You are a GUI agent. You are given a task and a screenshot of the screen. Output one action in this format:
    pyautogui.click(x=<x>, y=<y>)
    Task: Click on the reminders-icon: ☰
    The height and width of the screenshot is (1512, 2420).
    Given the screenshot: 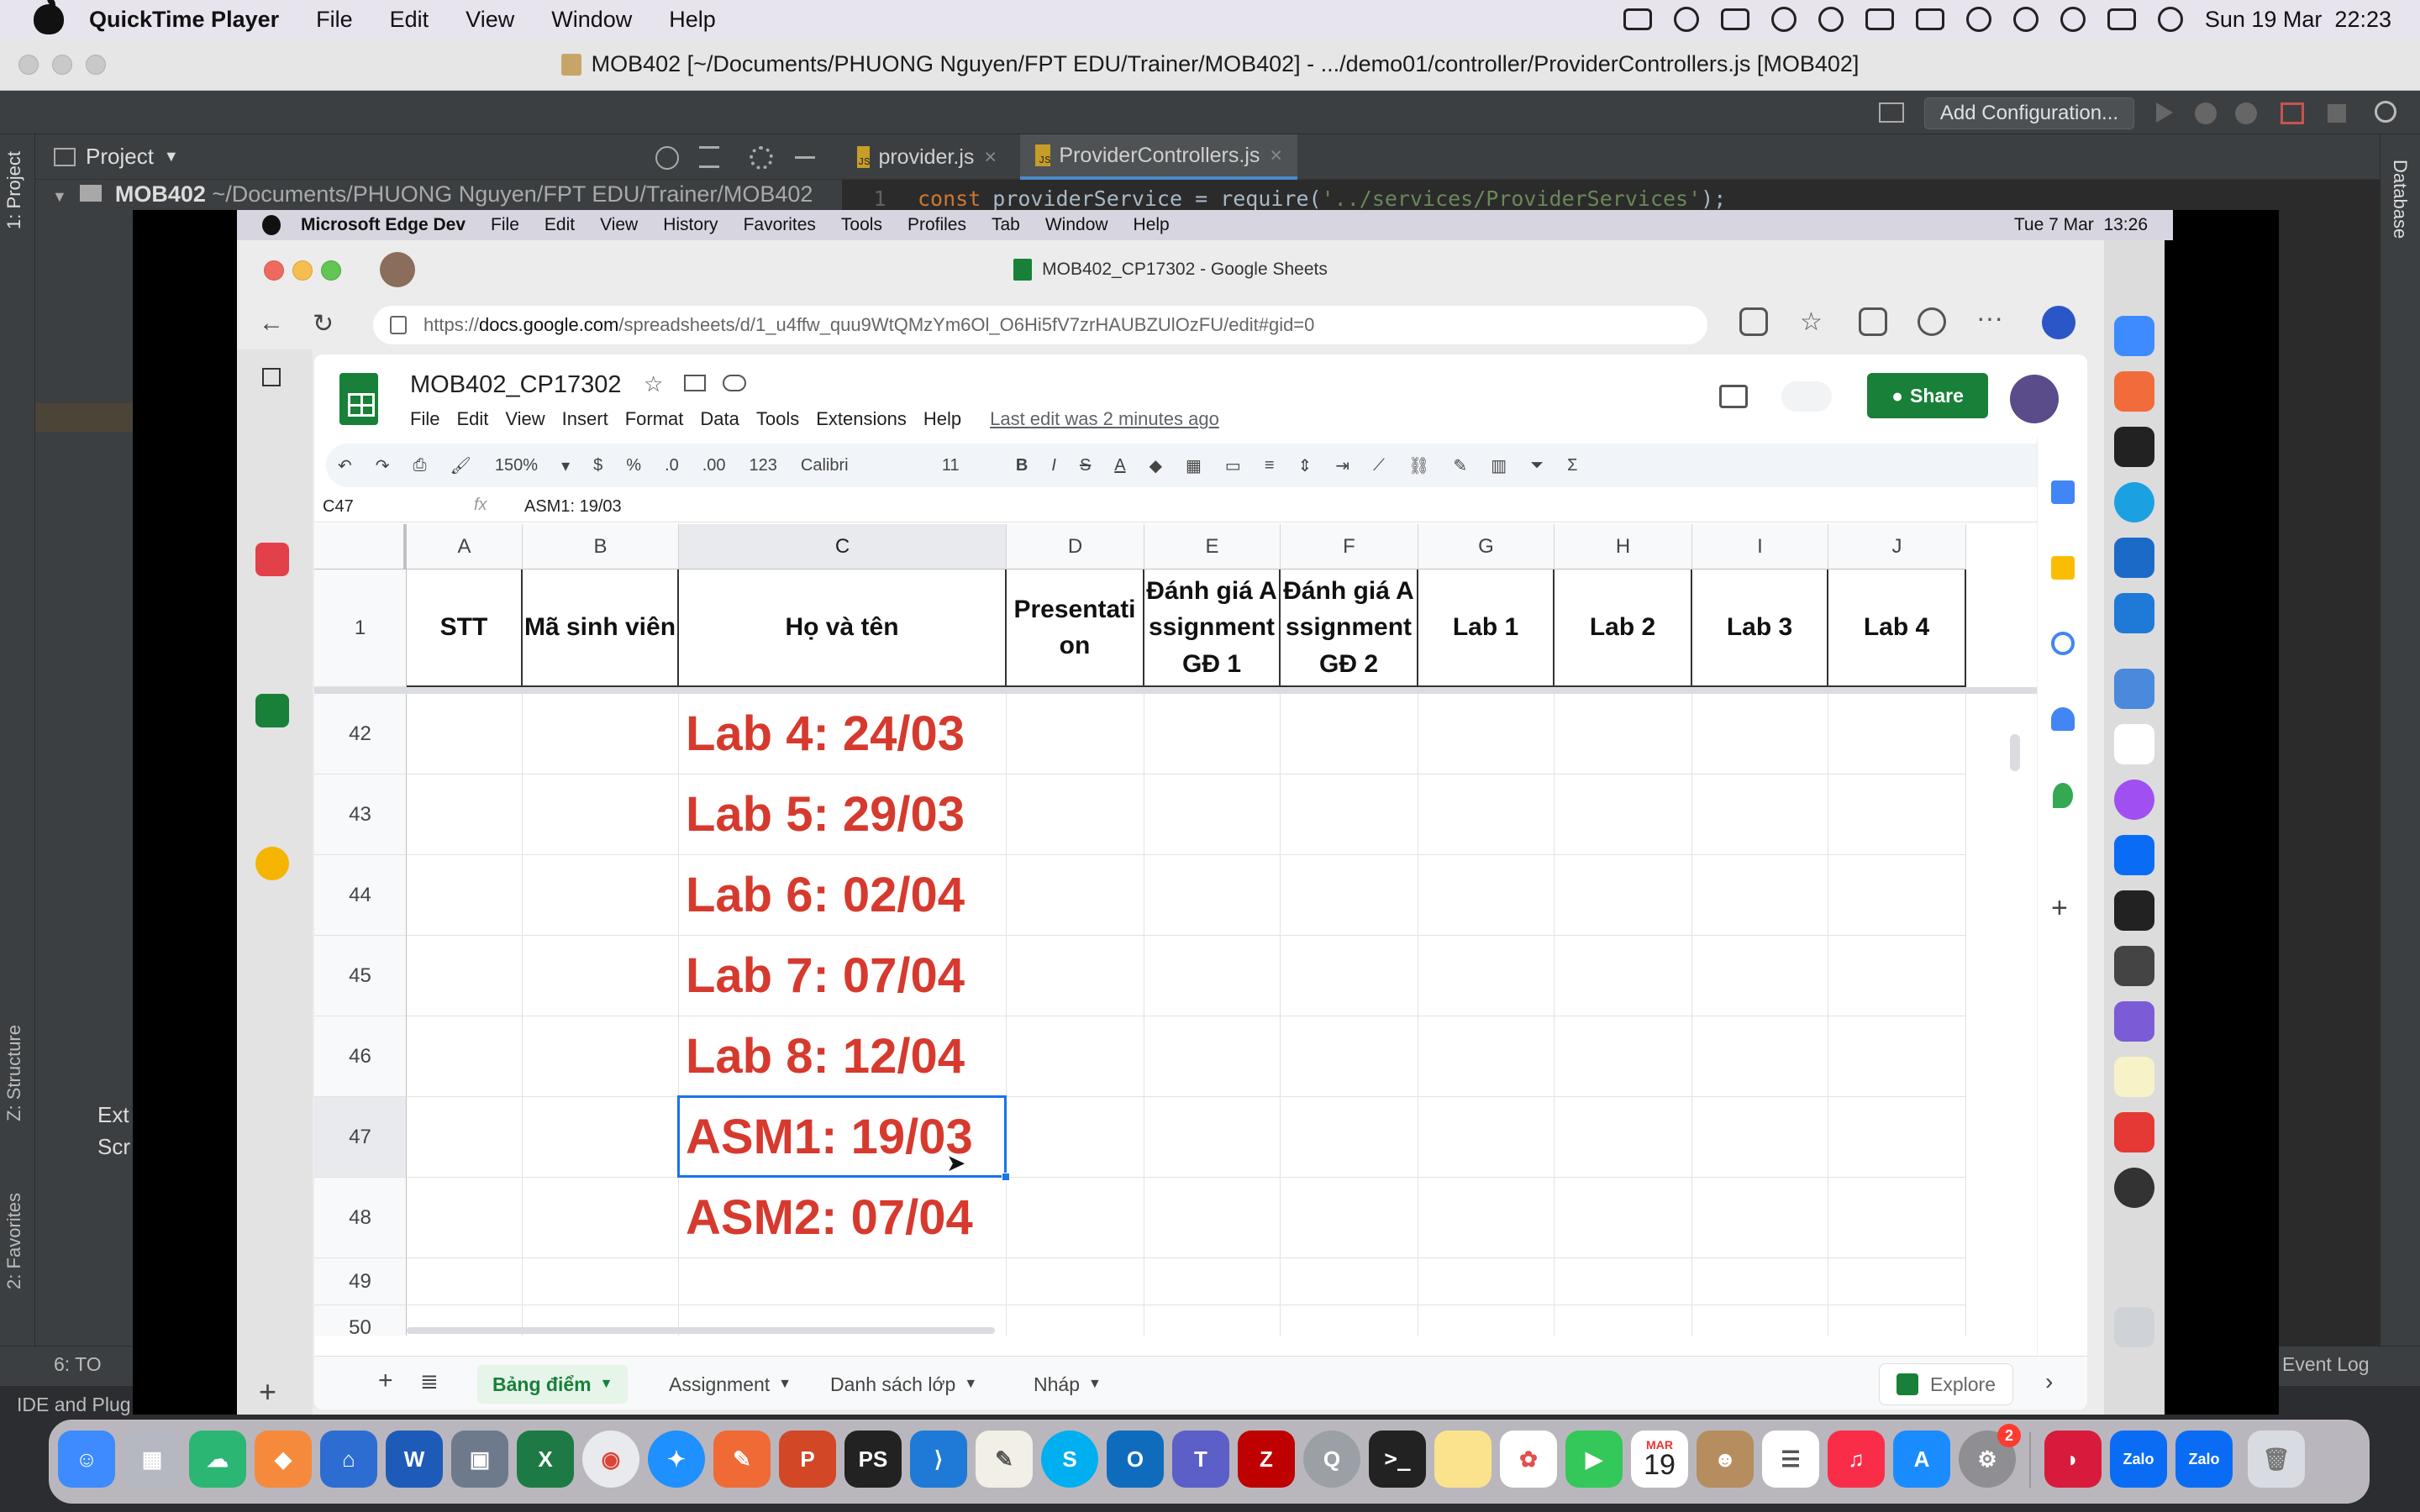 What is the action you would take?
    pyautogui.click(x=1791, y=1459)
    